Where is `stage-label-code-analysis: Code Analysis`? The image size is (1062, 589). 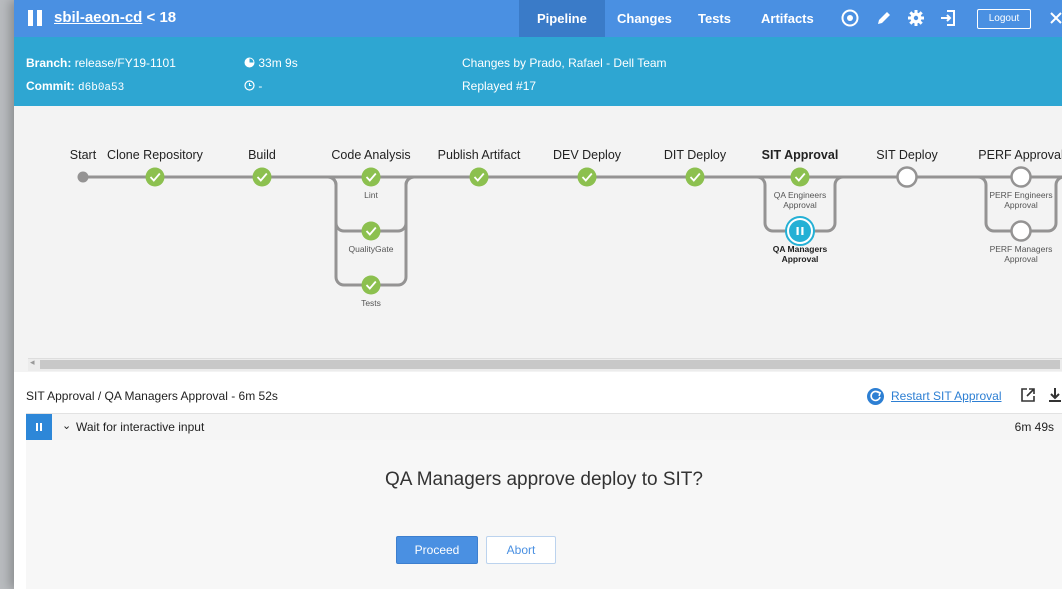 stage-label-code-analysis: Code Analysis is located at coordinates (370, 155).